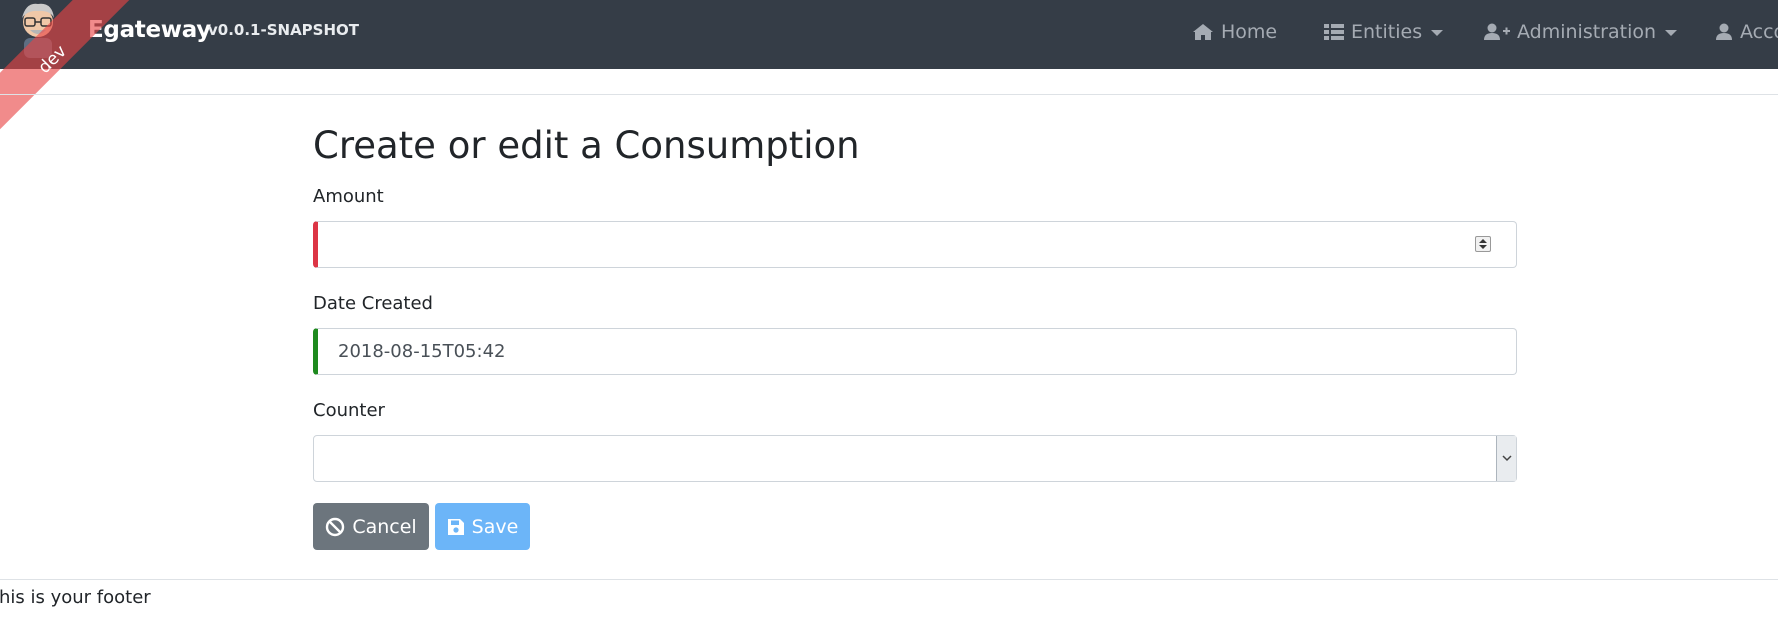 This screenshot has height=621, width=1778. I want to click on brand-title: Egateway, so click(149, 30).